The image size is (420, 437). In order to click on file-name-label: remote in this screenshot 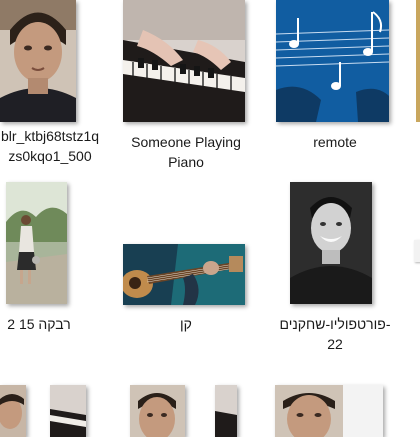, I will do `click(335, 142)`.